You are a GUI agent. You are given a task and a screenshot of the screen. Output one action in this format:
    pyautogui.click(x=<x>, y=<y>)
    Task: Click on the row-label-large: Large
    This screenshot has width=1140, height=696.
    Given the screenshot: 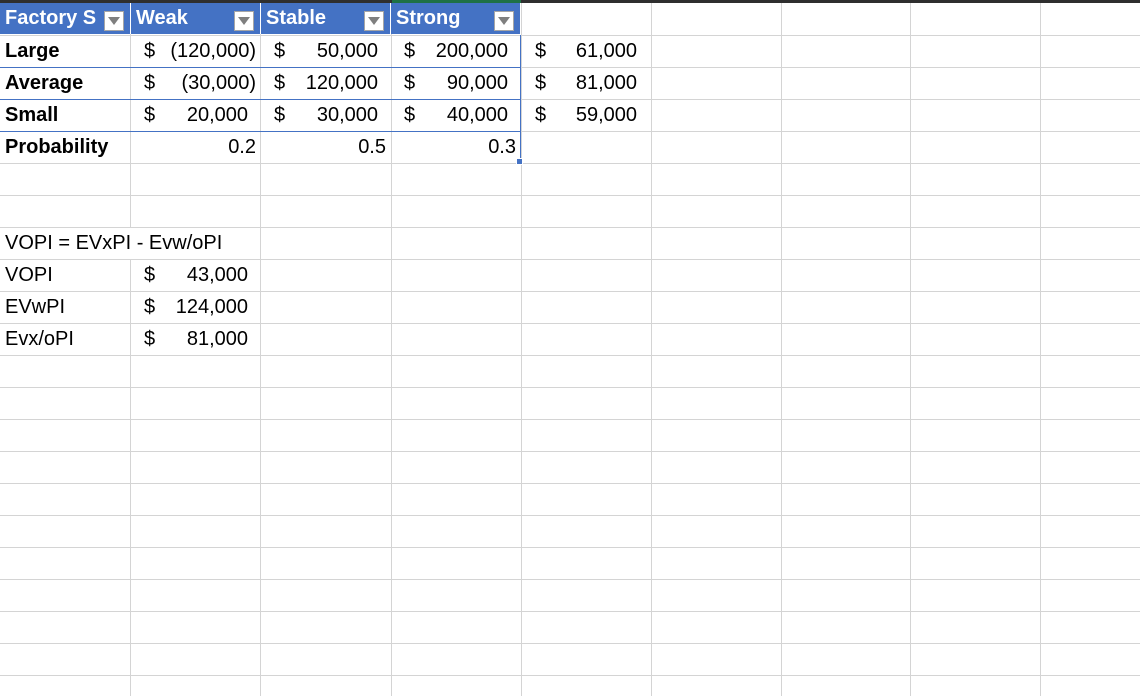 What is the action you would take?
    pyautogui.click(x=32, y=51)
    